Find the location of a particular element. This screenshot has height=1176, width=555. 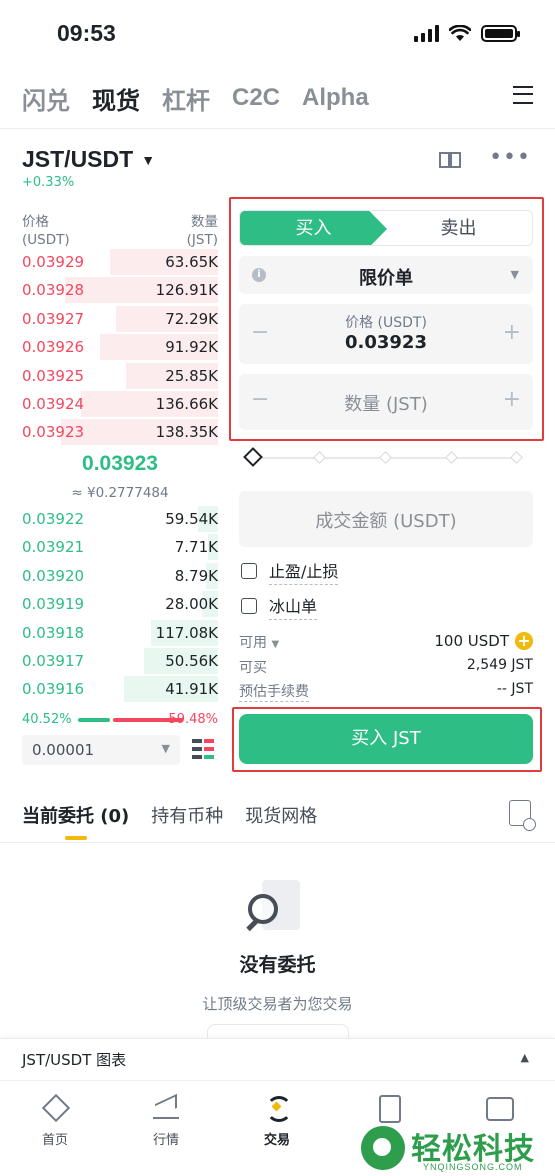

pair-name: JST/USDT is located at coordinates (78, 159).